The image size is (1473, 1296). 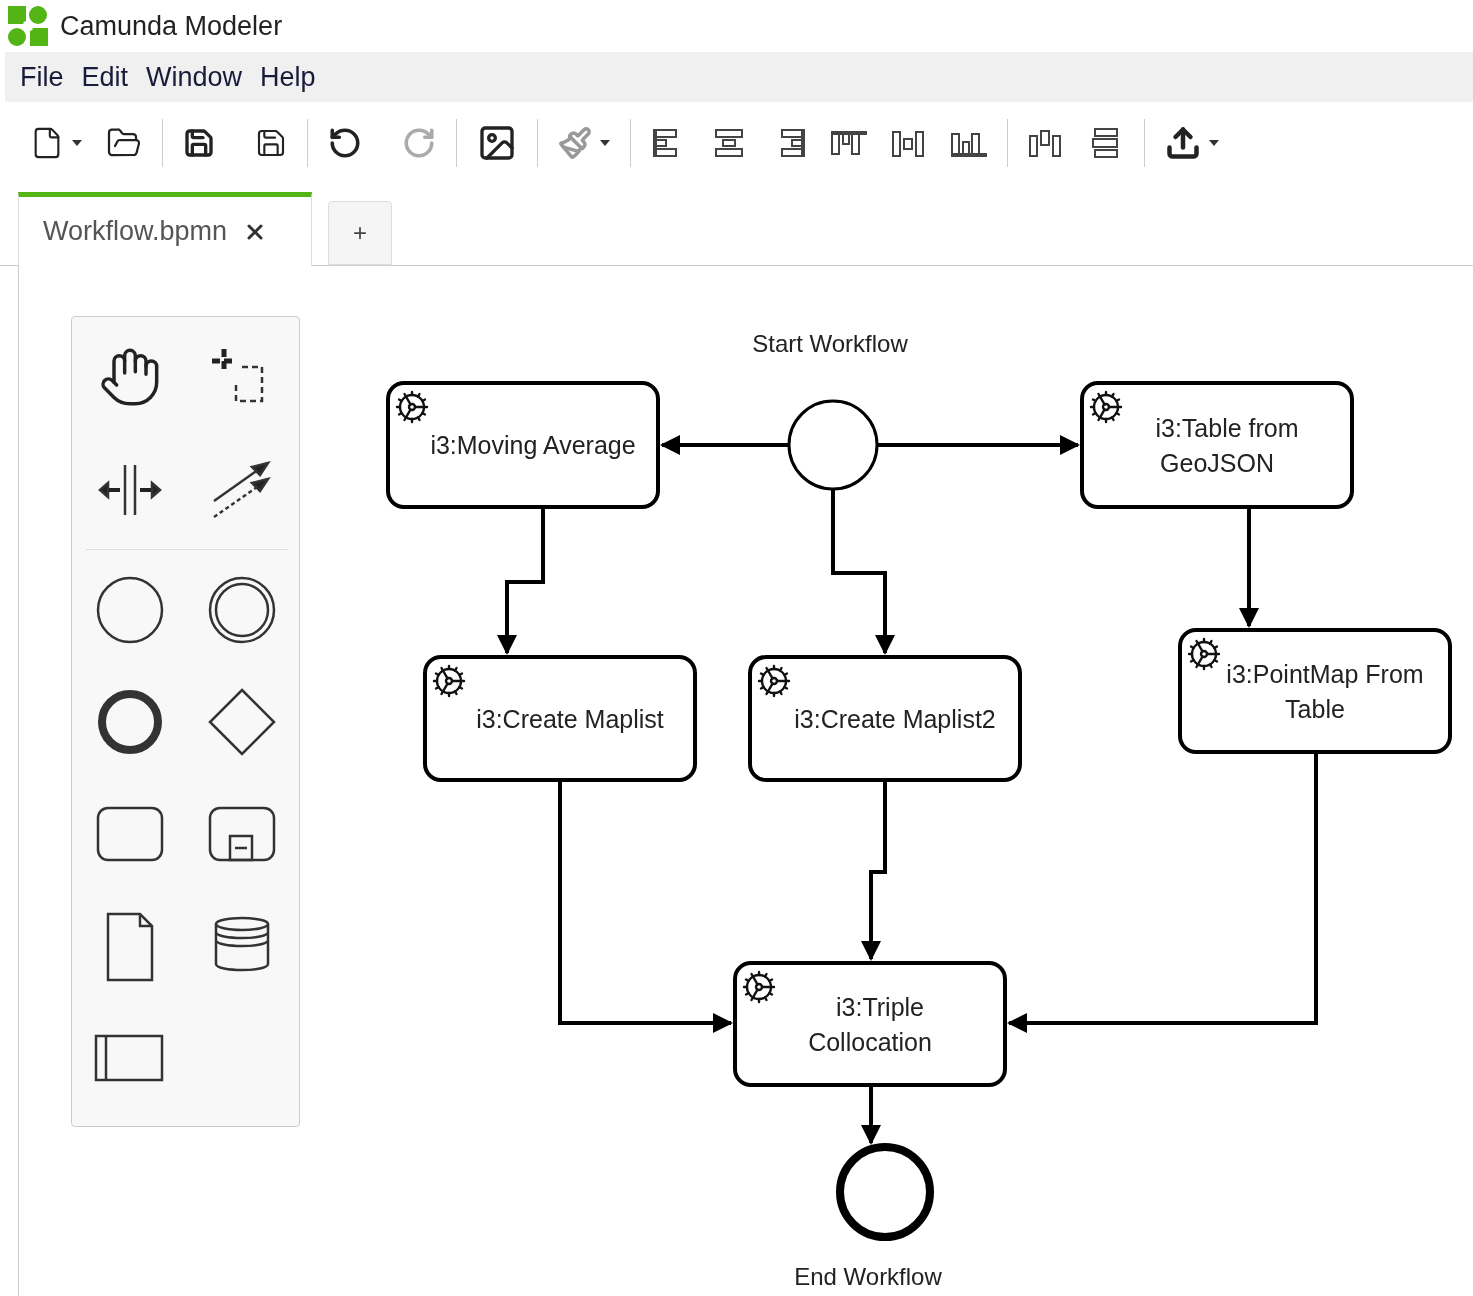 What do you see at coordinates (360, 233) in the screenshot?
I see `new-tab-button: +` at bounding box center [360, 233].